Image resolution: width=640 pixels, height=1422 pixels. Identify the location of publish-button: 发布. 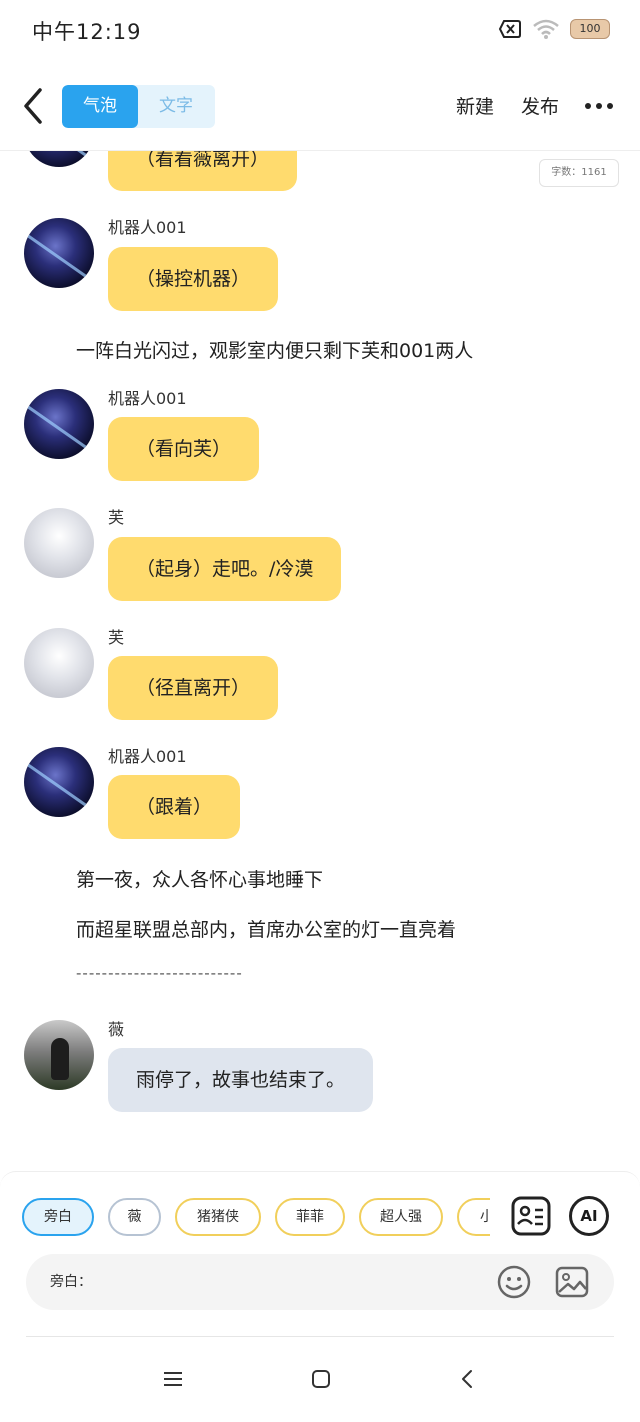
(540, 105).